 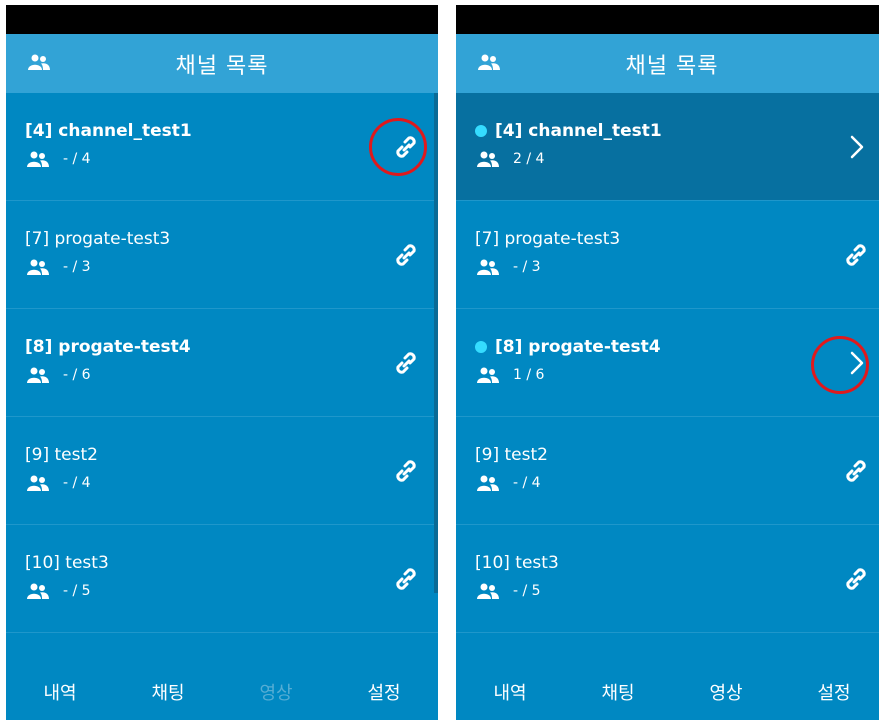 I want to click on scrollbar, so click(x=436, y=343).